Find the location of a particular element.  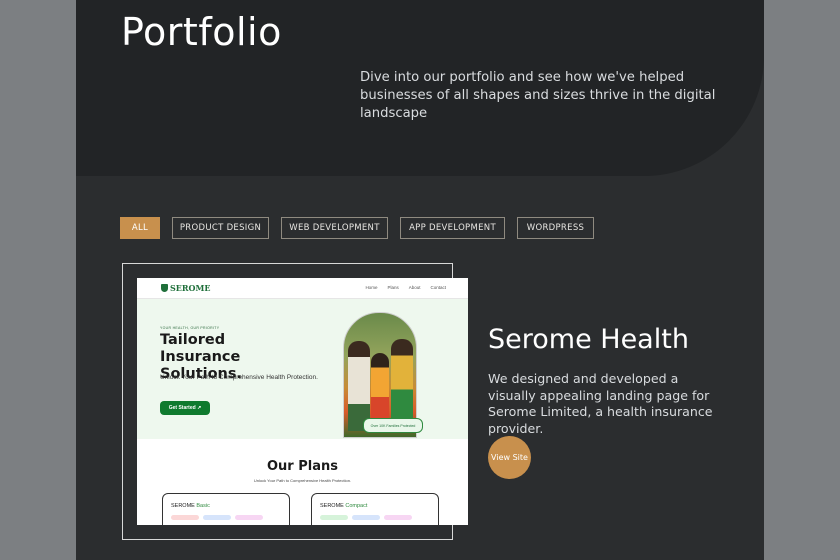

preview-badge: Over 10K Families Protected is located at coordinates (393, 425).